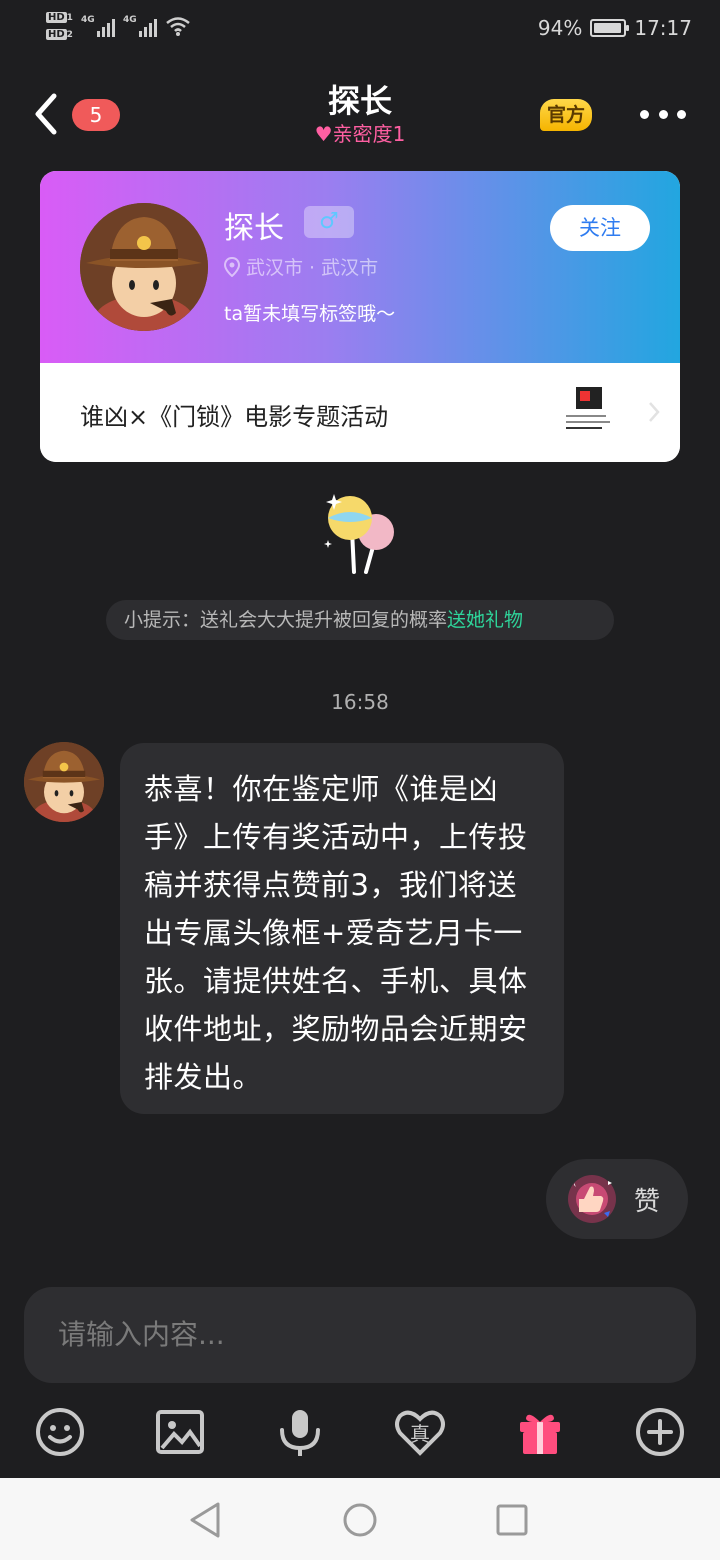  What do you see at coordinates (589, 412) in the screenshot?
I see `activity-thumbnail` at bounding box center [589, 412].